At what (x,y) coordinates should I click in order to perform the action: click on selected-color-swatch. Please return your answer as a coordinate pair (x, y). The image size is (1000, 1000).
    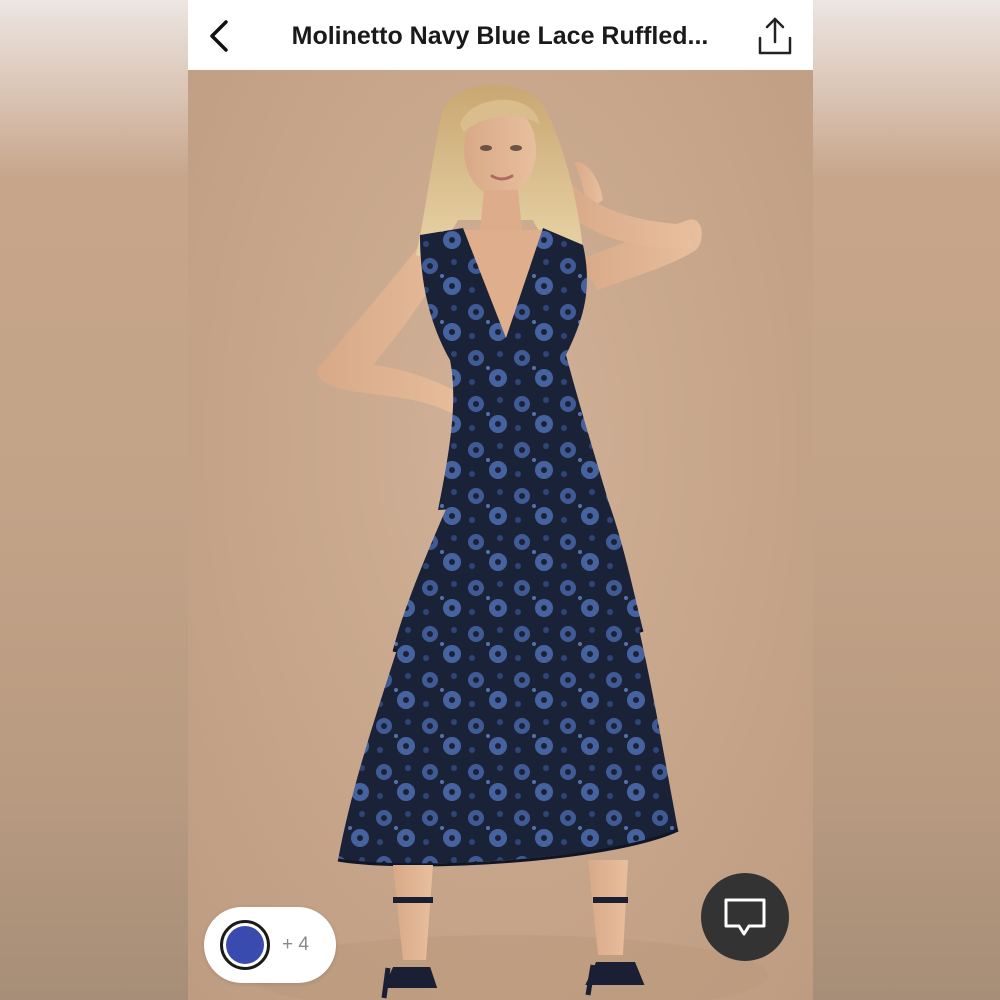
    Looking at the image, I should click on (245, 945).